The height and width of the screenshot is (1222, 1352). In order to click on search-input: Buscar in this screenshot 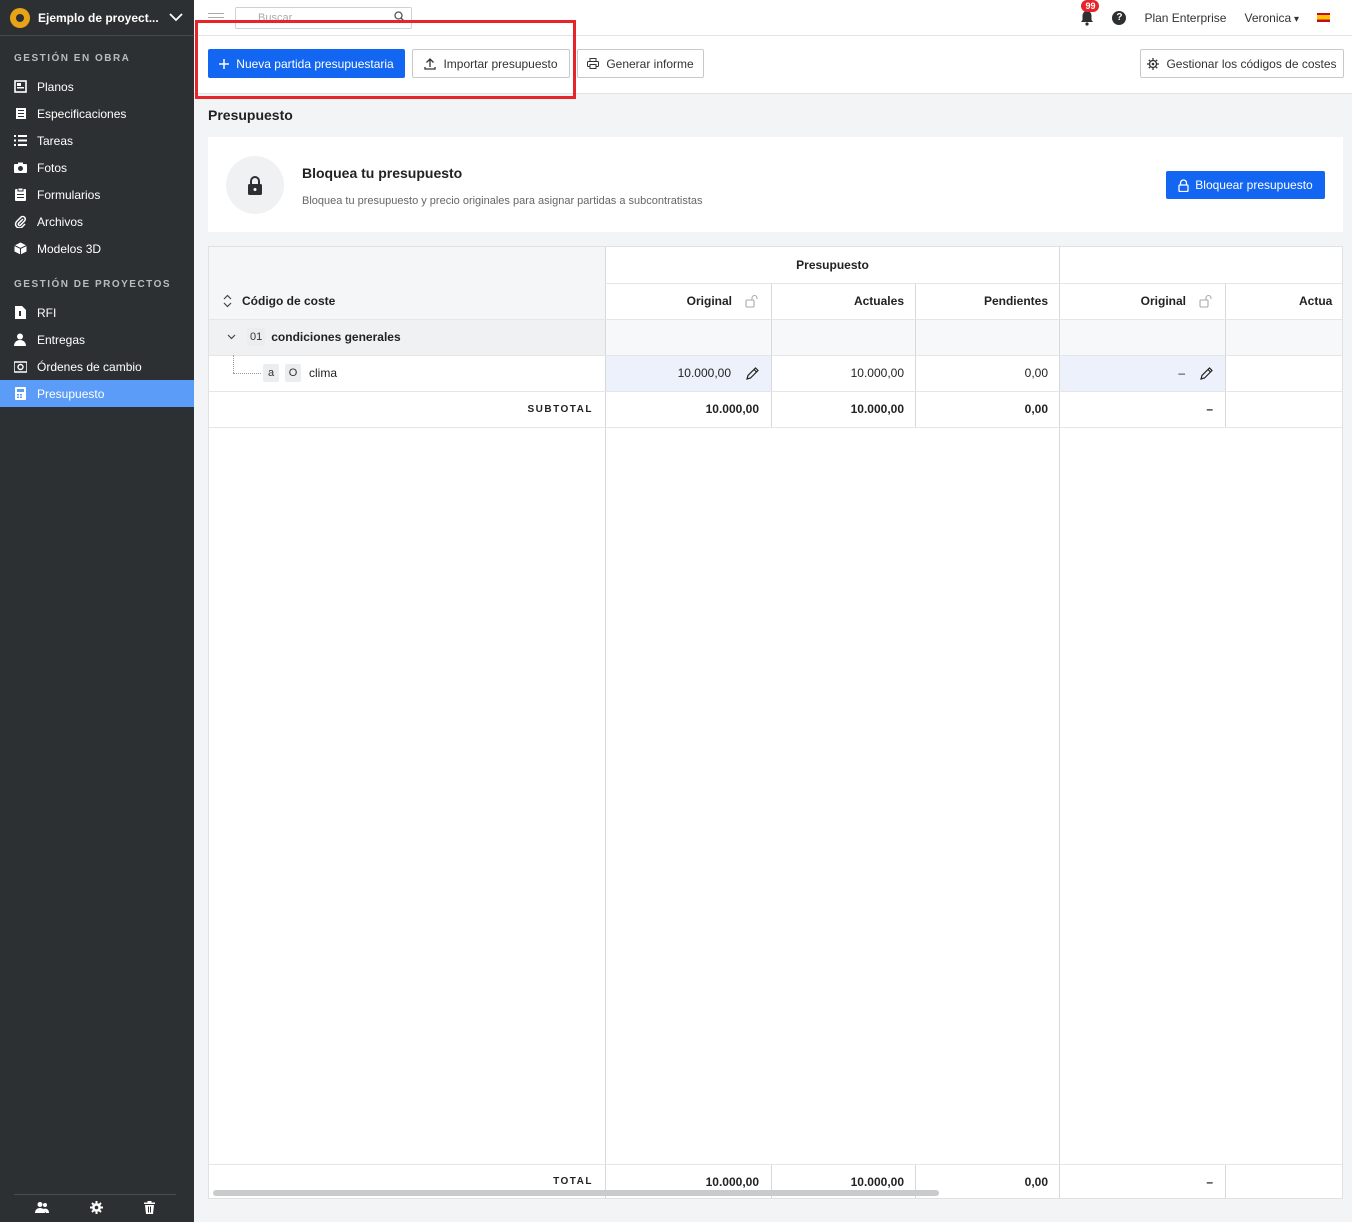, I will do `click(323, 17)`.